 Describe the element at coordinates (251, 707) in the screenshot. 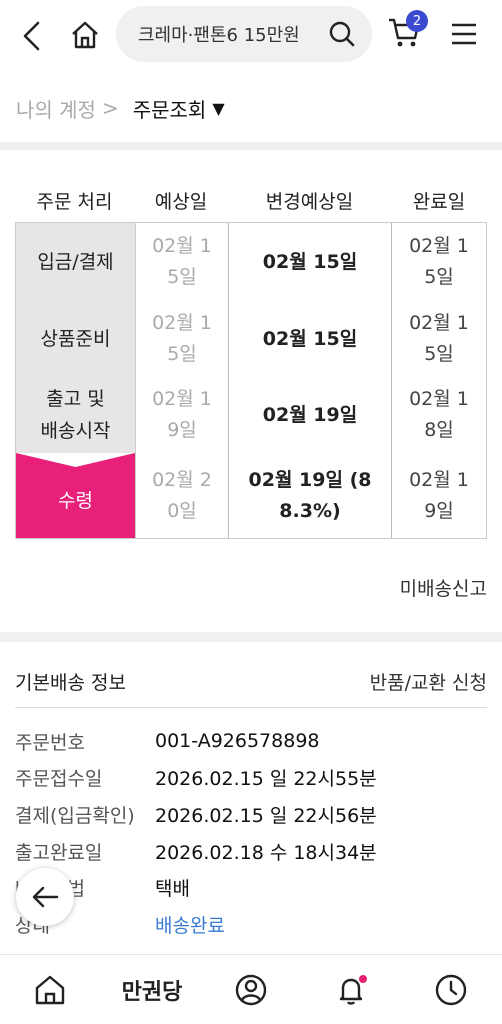

I see `divider-line` at that location.